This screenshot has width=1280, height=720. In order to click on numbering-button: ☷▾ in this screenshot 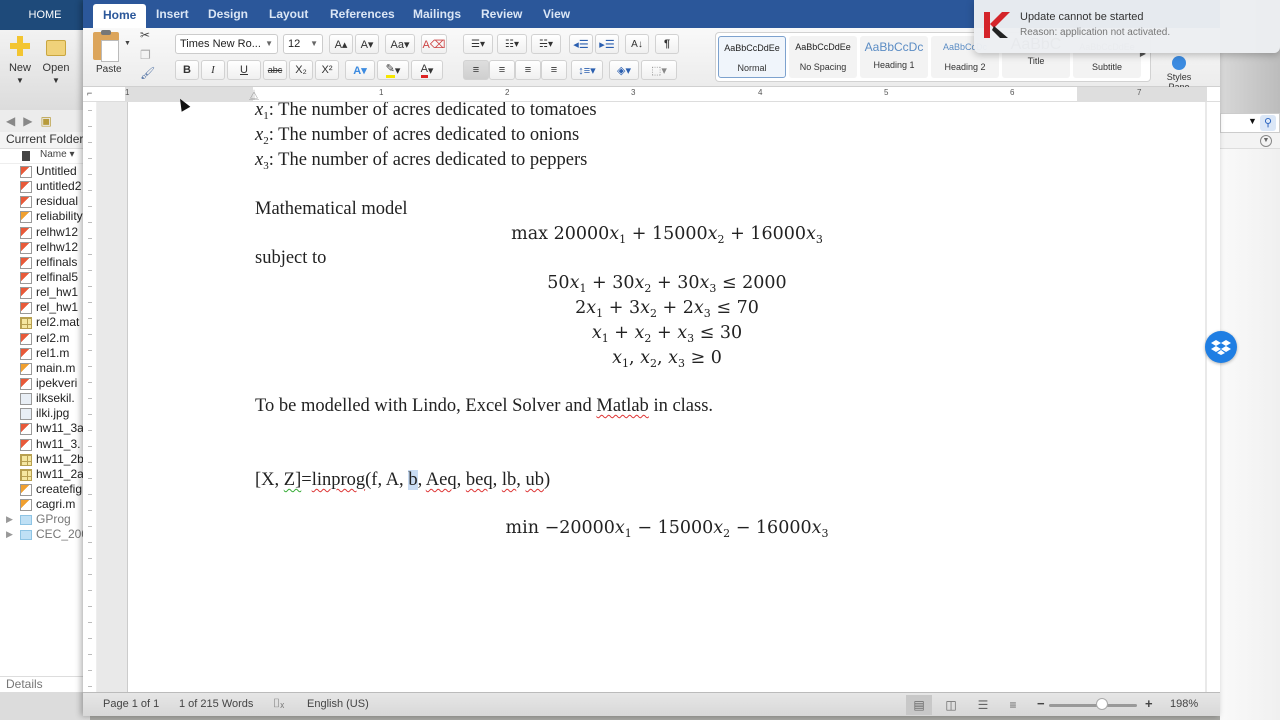, I will do `click(512, 44)`.